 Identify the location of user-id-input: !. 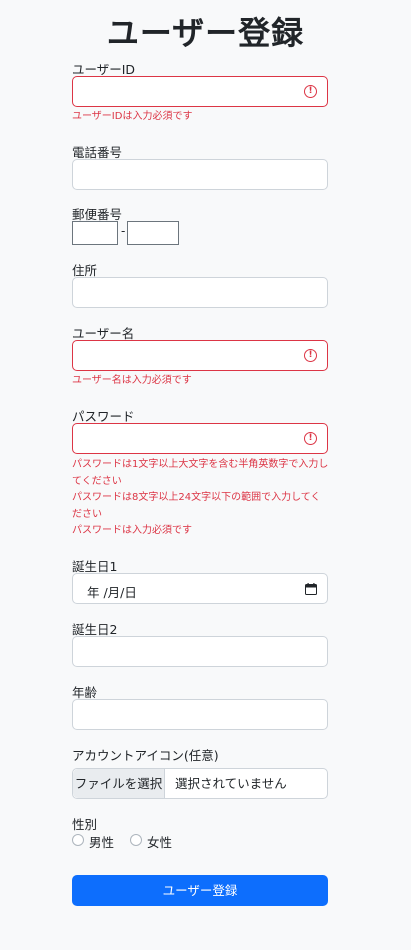
(200, 91).